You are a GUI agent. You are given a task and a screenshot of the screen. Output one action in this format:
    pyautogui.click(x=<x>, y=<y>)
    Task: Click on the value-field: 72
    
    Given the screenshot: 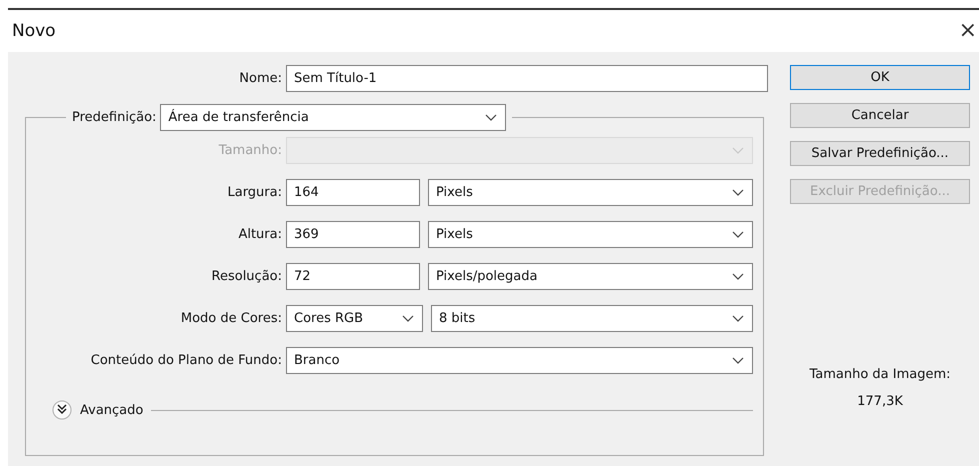 What is the action you would take?
    pyautogui.click(x=353, y=276)
    